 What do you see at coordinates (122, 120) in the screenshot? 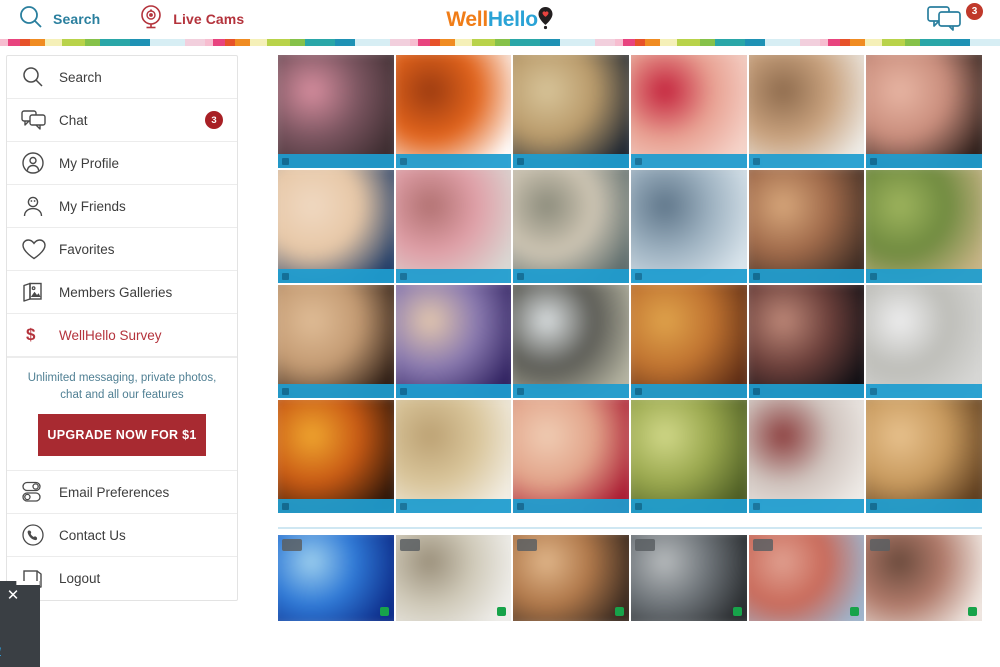
I see `sidebar-item-chat: Chat 3` at bounding box center [122, 120].